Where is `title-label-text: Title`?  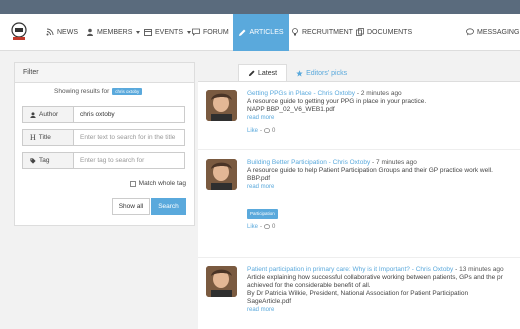 title-label-text: Title is located at coordinates (44, 137).